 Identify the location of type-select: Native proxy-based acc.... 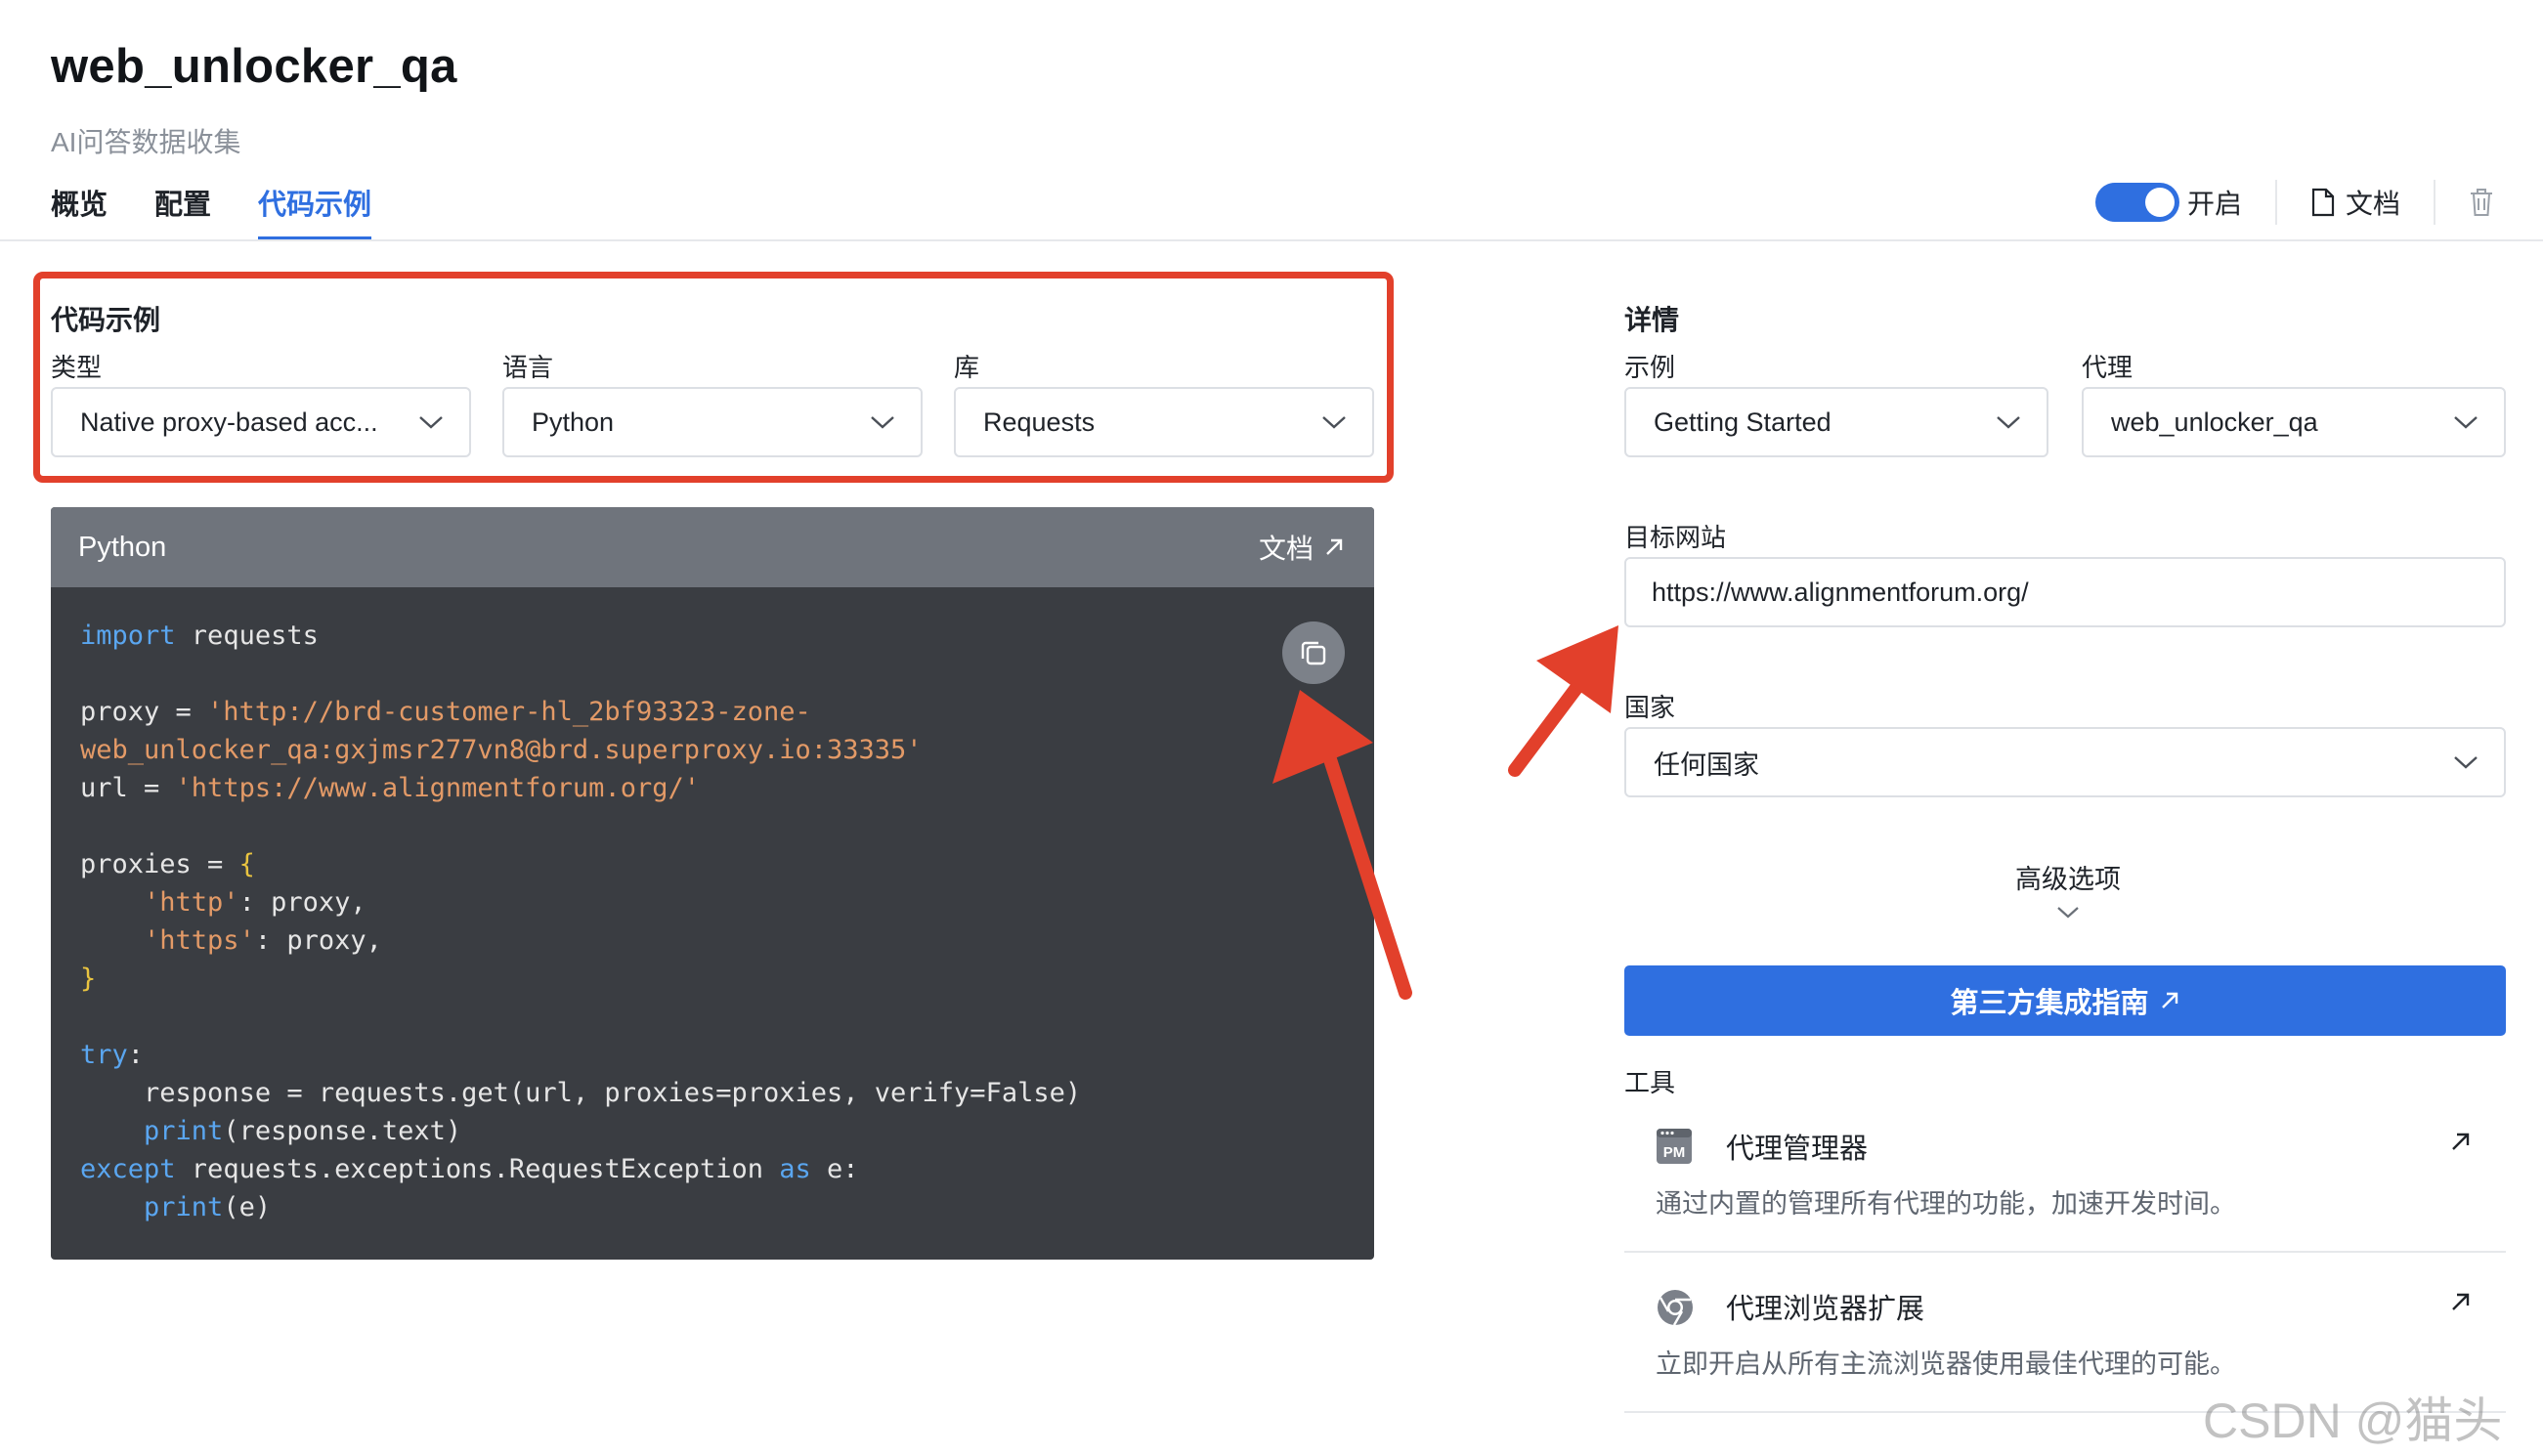
(261, 422).